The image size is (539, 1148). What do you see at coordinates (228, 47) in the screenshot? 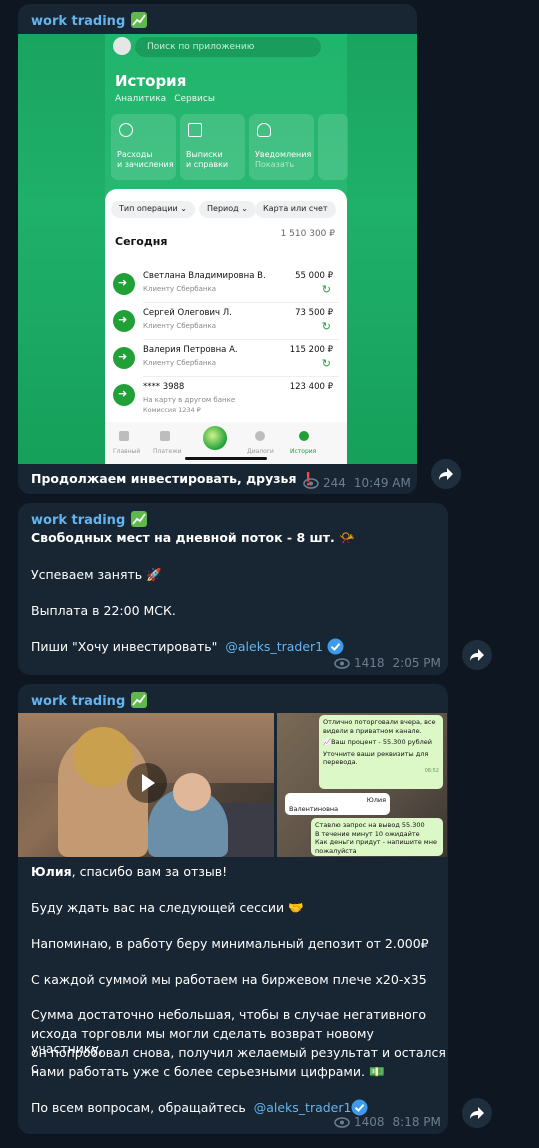
I see `app-search-field: Поиск по приложению` at bounding box center [228, 47].